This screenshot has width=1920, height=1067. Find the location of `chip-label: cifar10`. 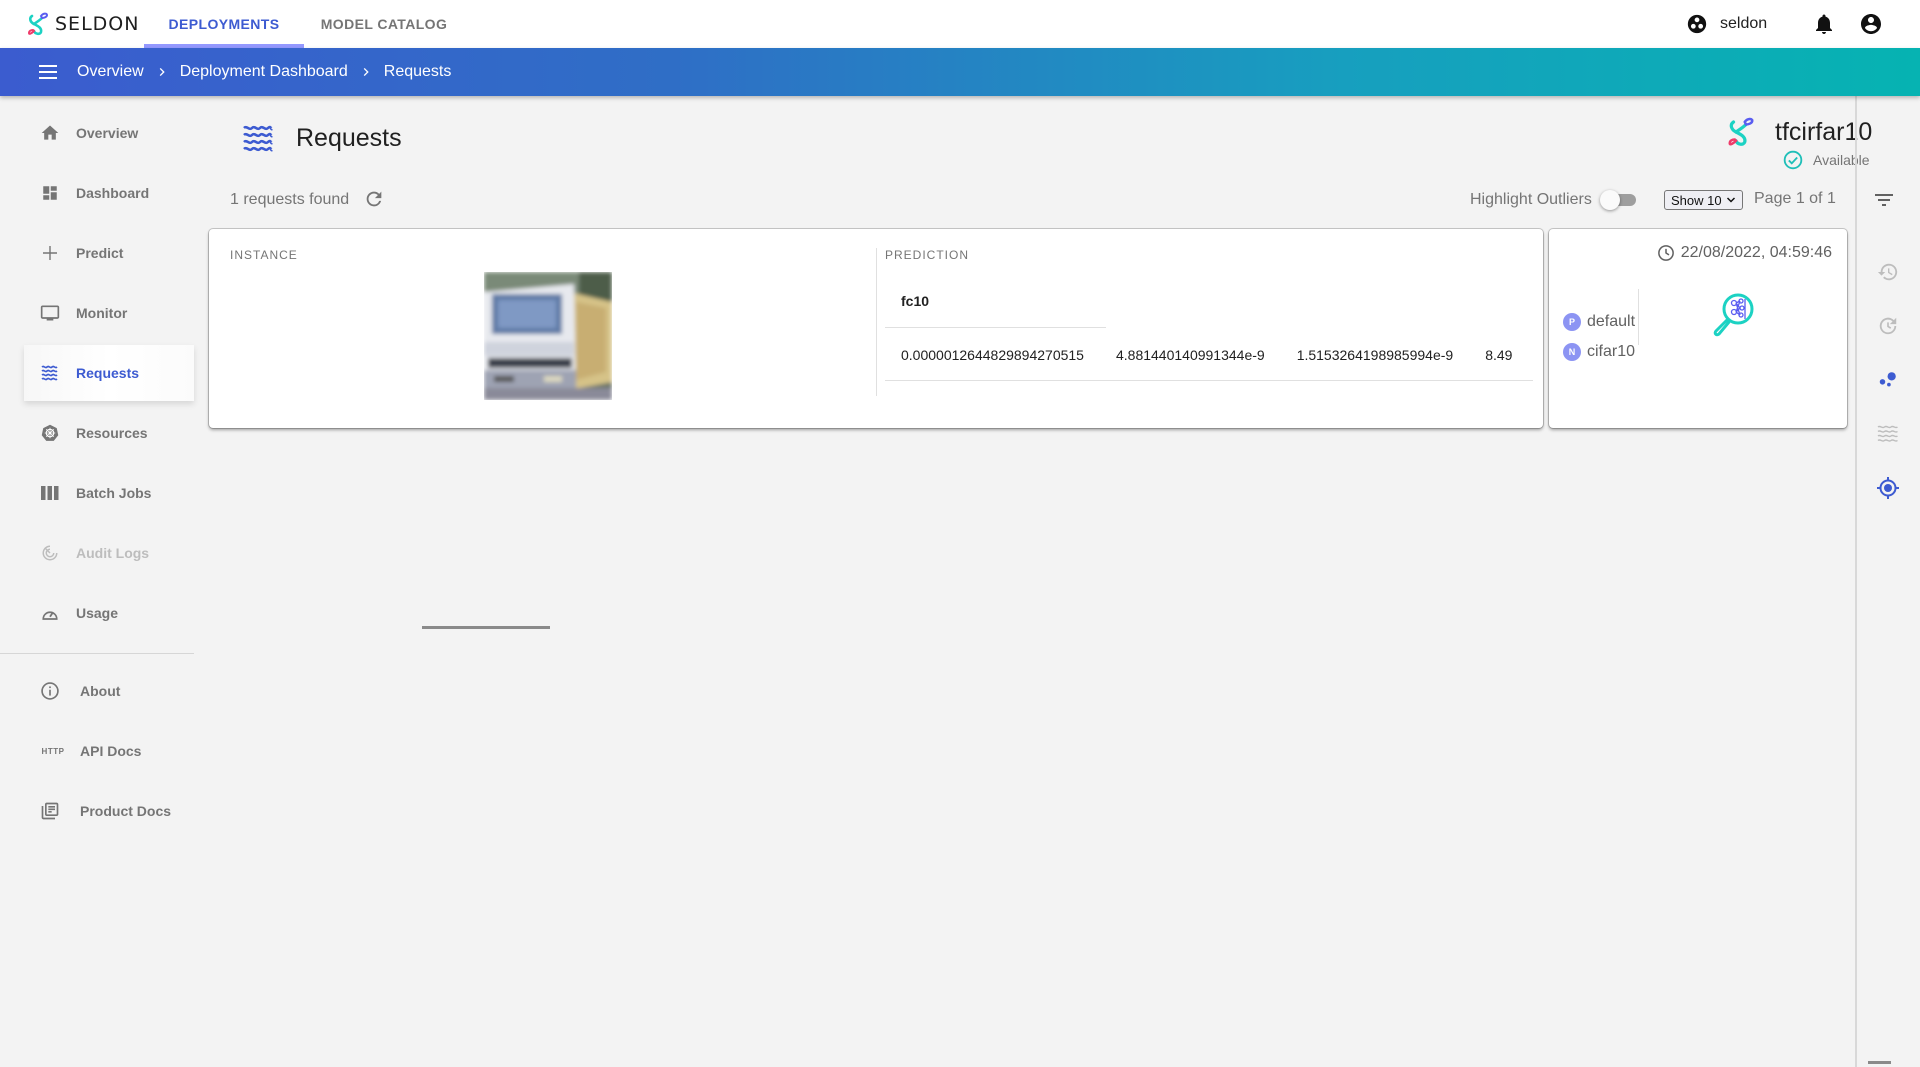

chip-label: cifar10 is located at coordinates (1611, 351).